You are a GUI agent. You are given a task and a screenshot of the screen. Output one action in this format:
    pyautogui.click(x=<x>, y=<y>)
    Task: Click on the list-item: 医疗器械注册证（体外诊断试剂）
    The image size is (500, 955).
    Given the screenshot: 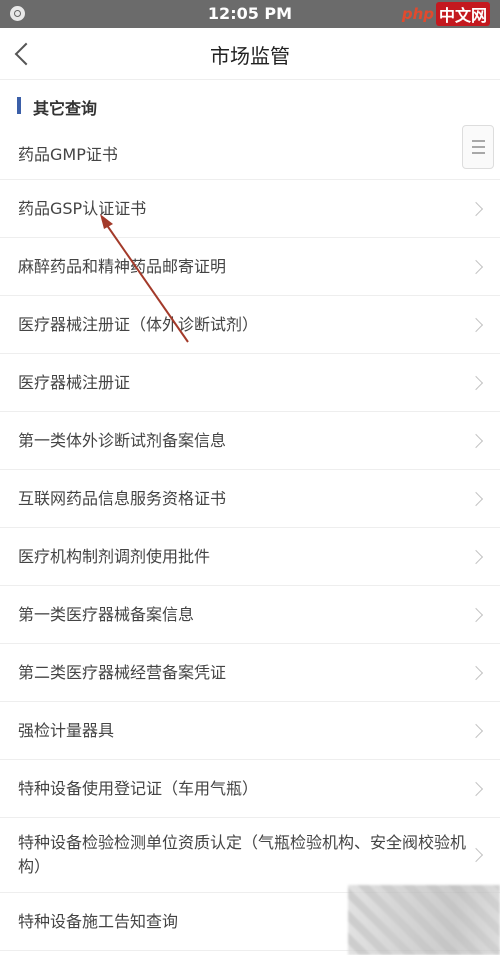 What is the action you would take?
    pyautogui.click(x=250, y=325)
    